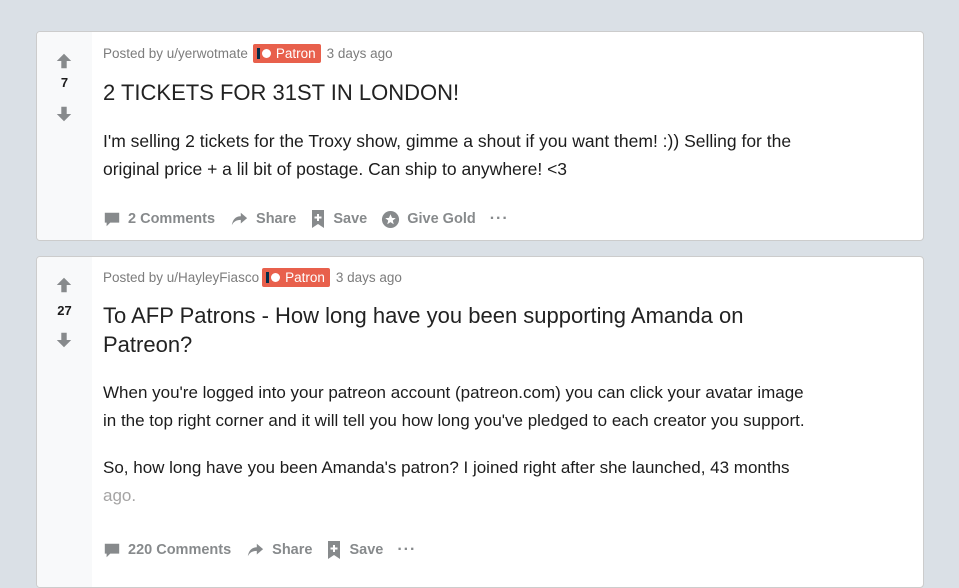 Image resolution: width=959 pixels, height=588 pixels. I want to click on vote-score: 7, so click(64, 82).